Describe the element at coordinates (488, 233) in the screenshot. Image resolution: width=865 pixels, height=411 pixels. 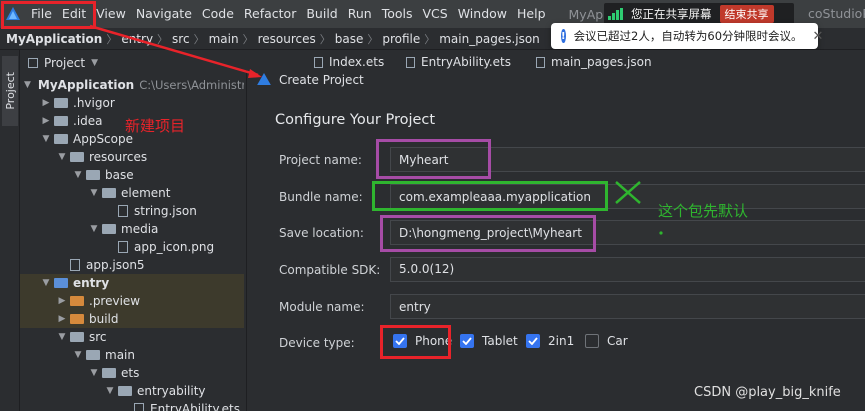
I see `annotation-box-save-location` at that location.